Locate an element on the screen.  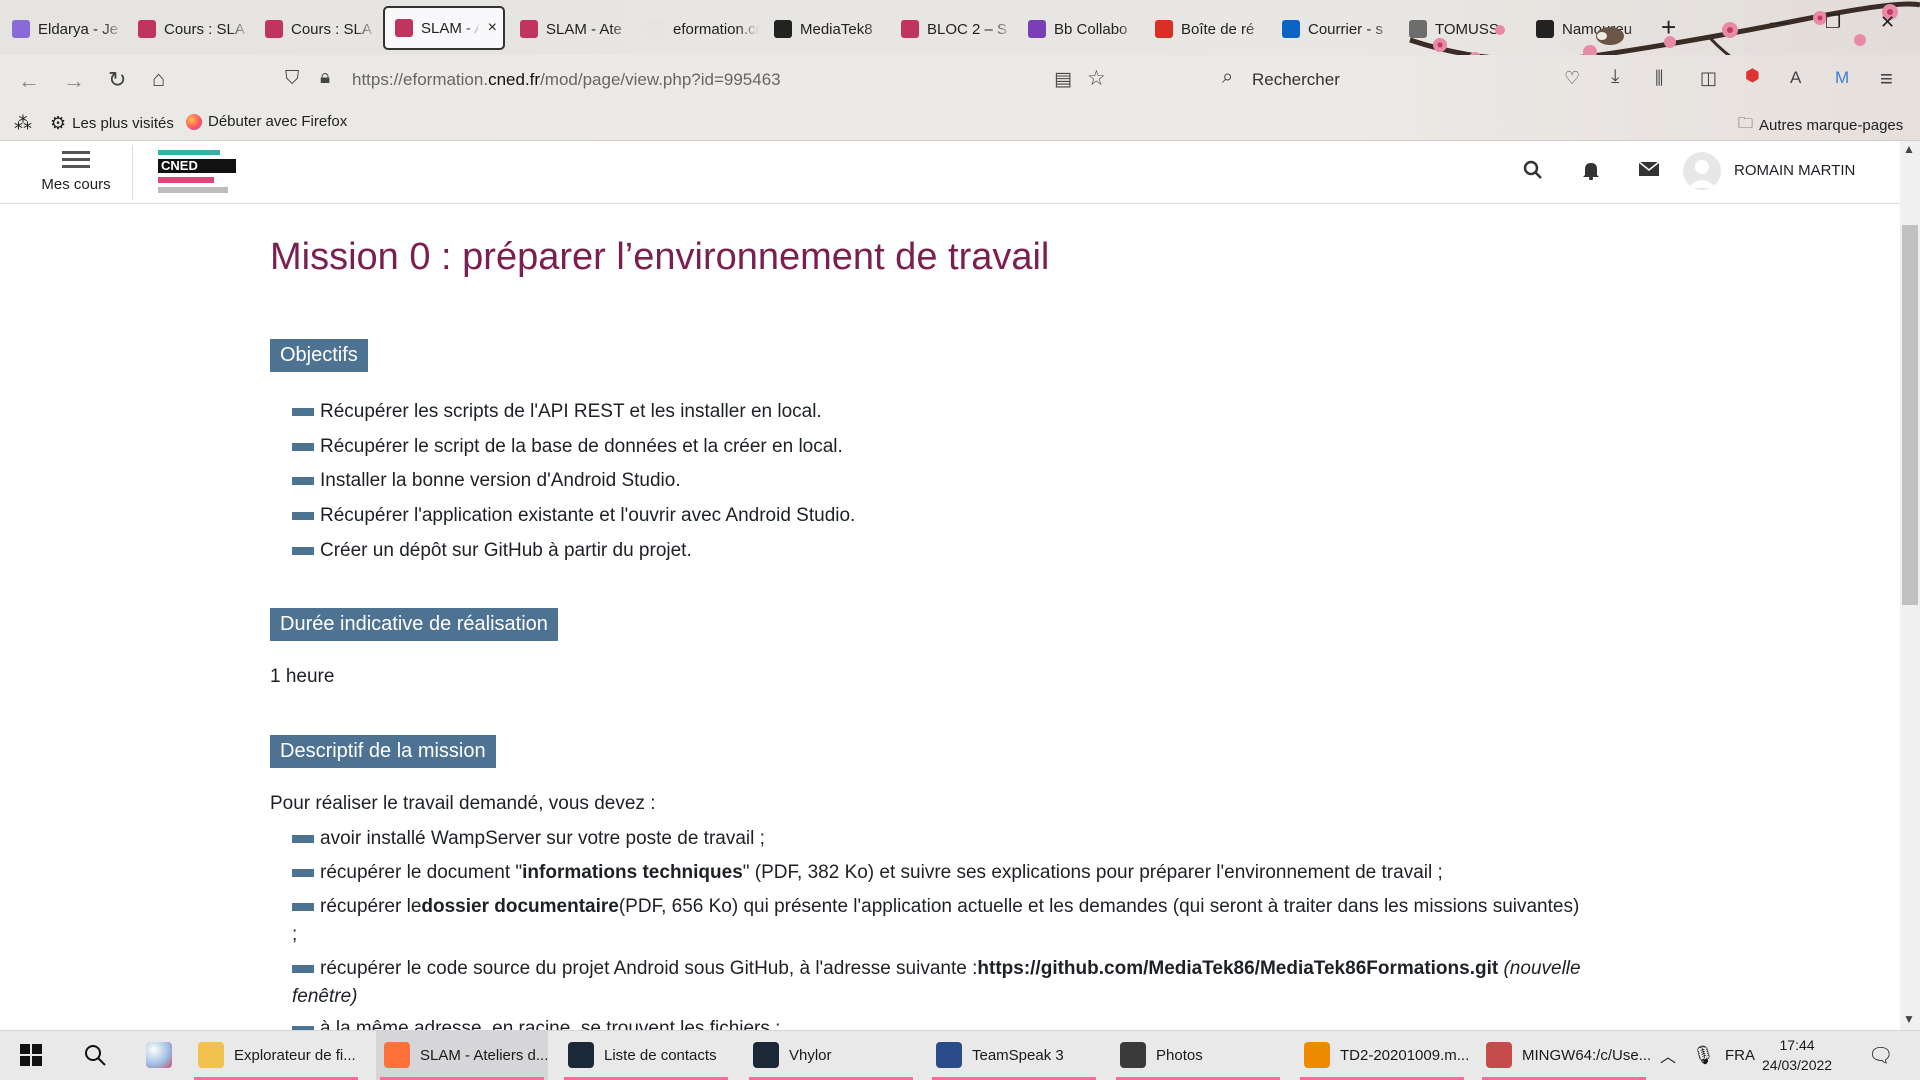
browser-tab: Namoureu is located at coordinates (1587, 29).